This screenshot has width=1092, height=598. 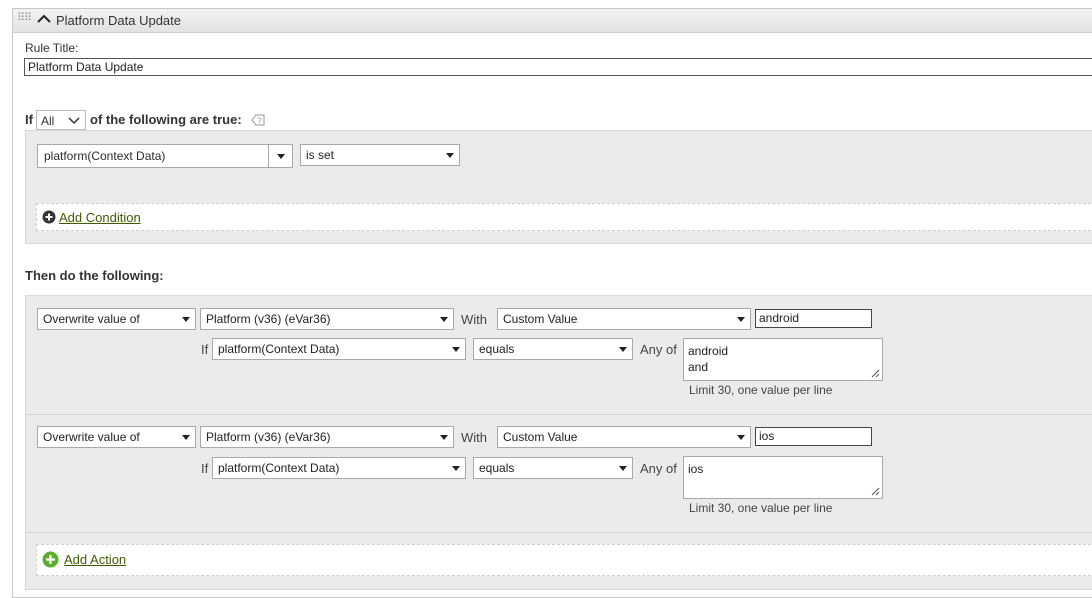 I want to click on values-textarea-text: android and, so click(x=708, y=359).